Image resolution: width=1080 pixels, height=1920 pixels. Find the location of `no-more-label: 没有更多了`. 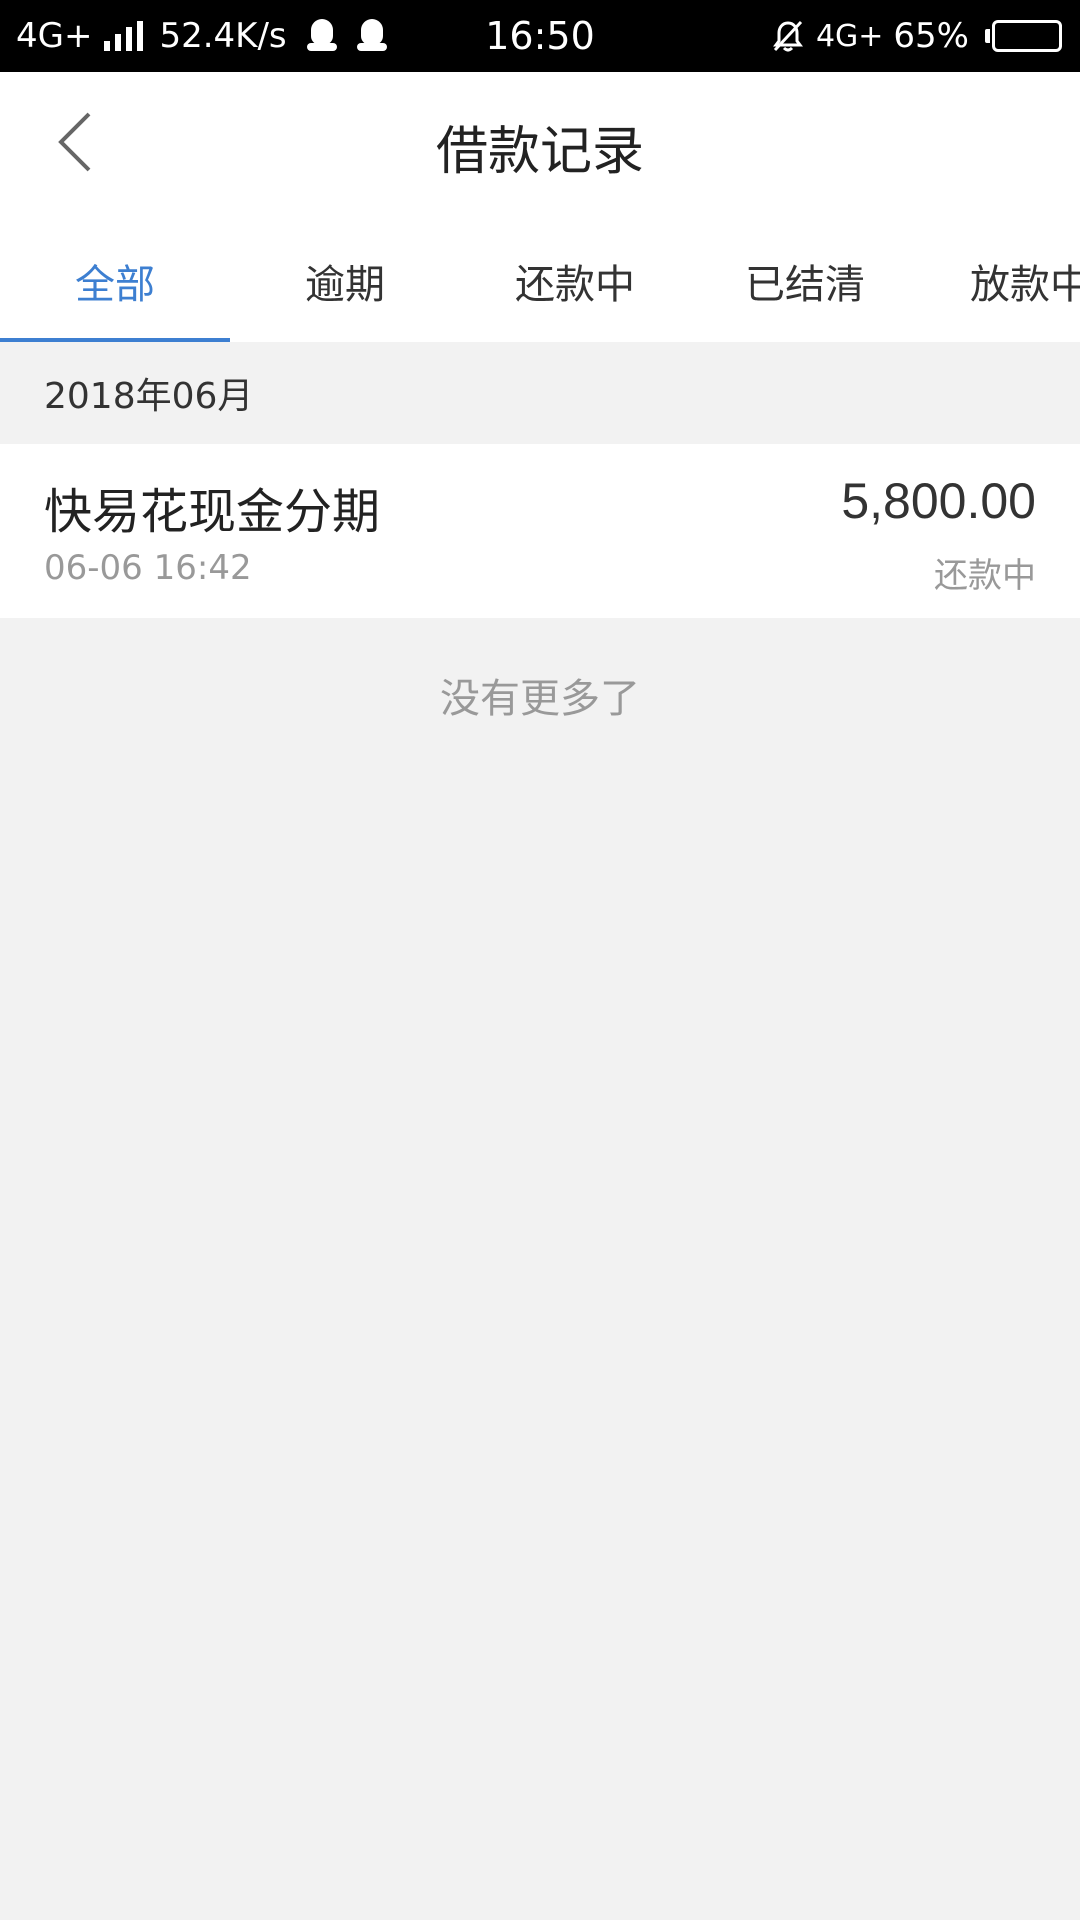

no-more-label: 没有更多了 is located at coordinates (540, 699).